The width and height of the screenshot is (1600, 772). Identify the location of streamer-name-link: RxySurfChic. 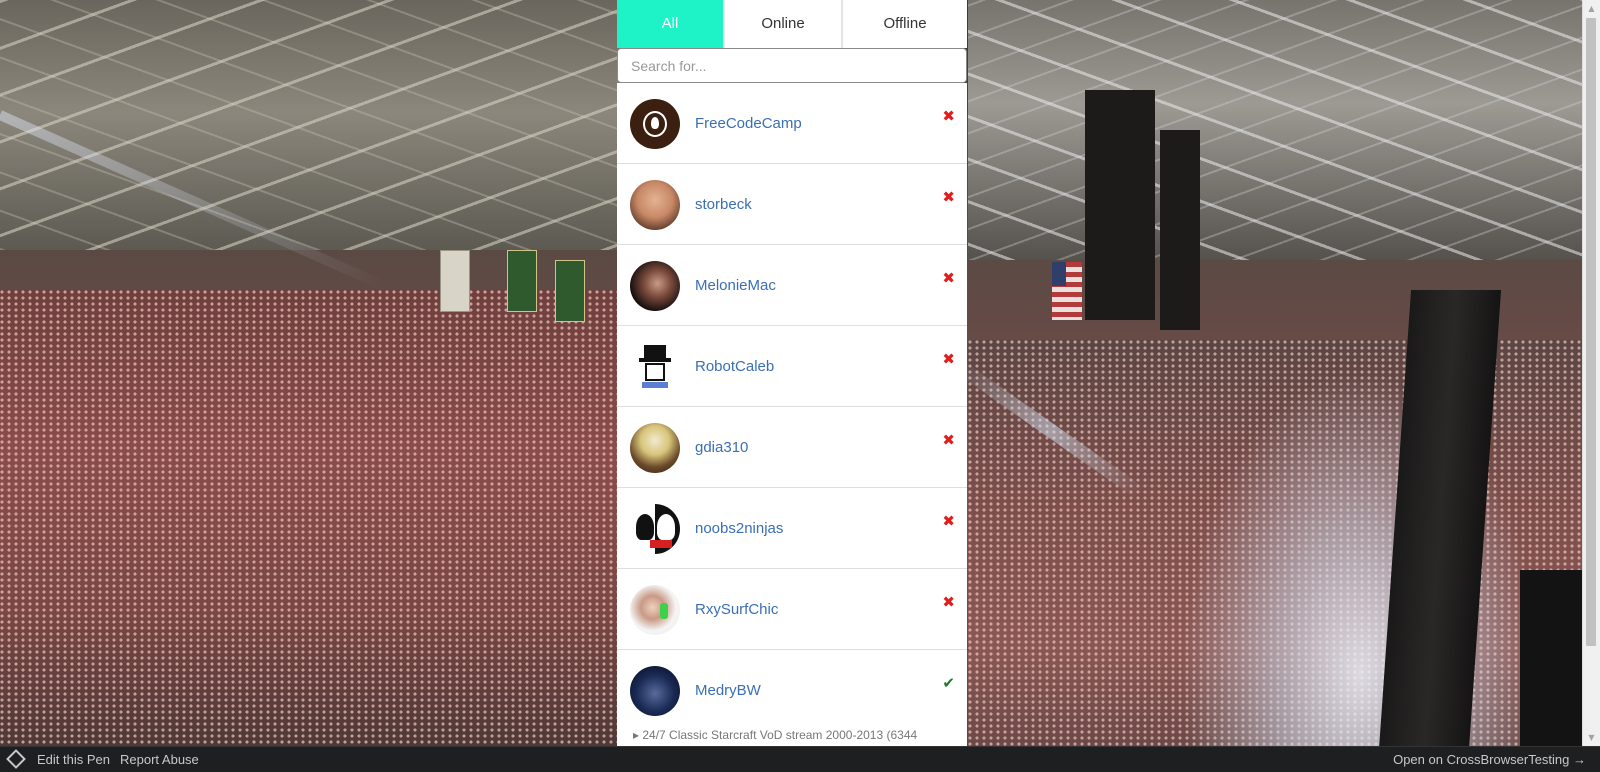
(736, 609).